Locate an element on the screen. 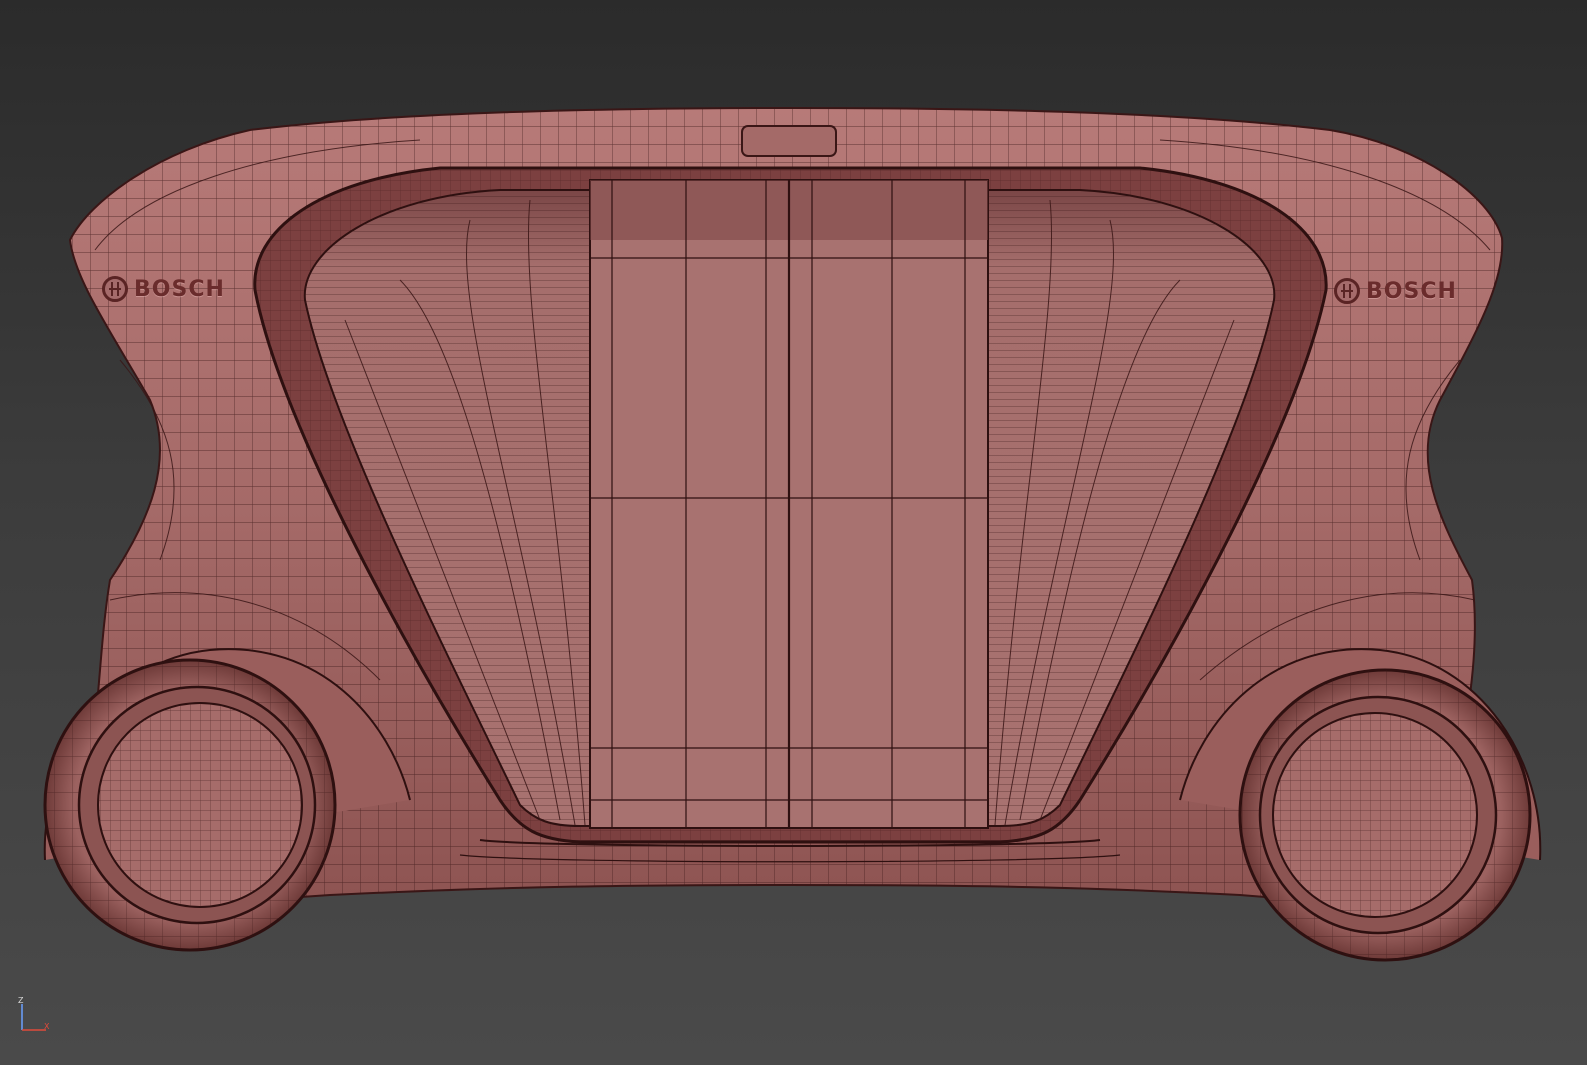  brand-badge-right: BOSCH is located at coordinates (1395, 291).